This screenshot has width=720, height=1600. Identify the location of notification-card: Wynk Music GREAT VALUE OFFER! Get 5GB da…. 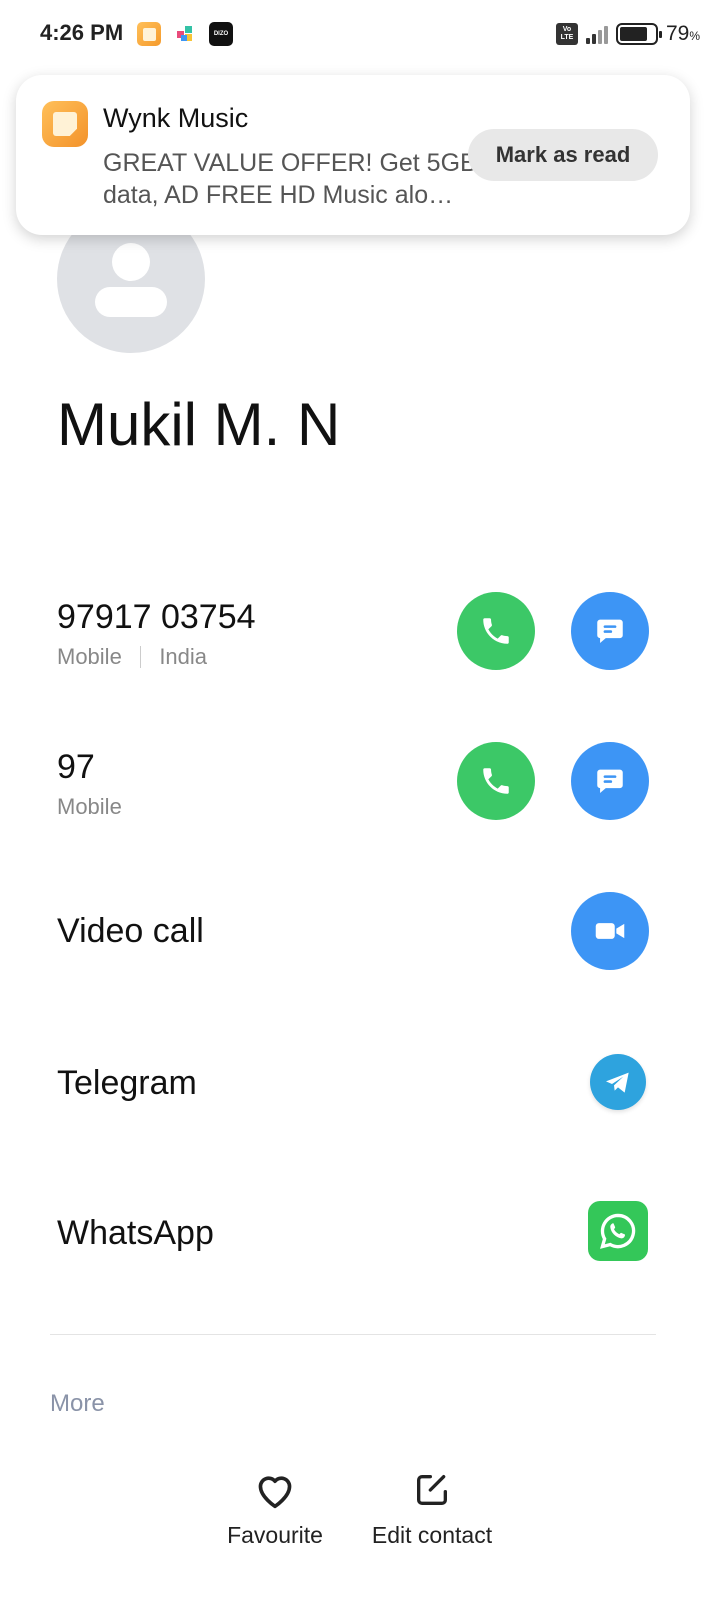
(353, 155).